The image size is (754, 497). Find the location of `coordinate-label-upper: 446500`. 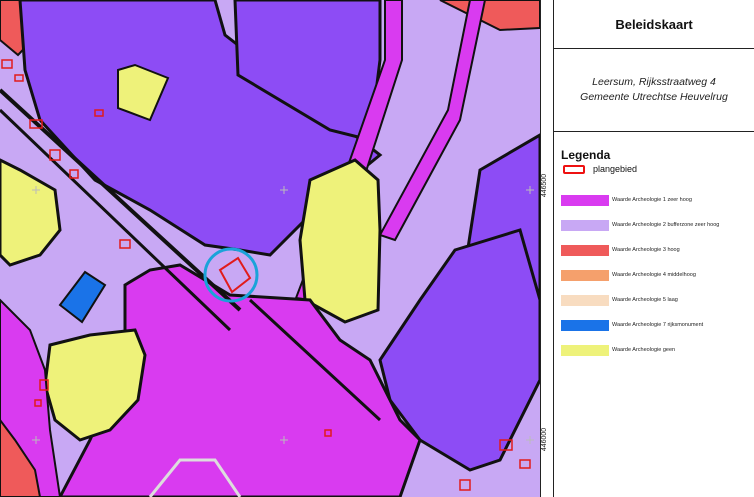

coordinate-label-upper: 446500 is located at coordinates (545, 185).